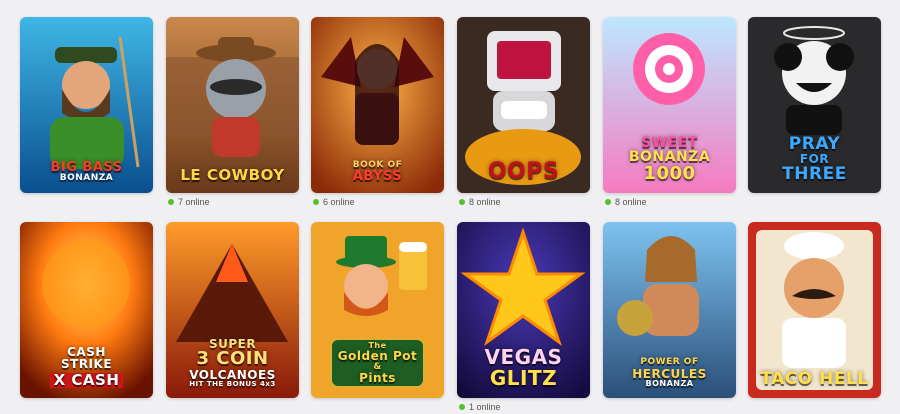 This screenshot has height=414, width=900. What do you see at coordinates (523, 367) in the screenshot?
I see `game-title: VEGAS GLITZ` at bounding box center [523, 367].